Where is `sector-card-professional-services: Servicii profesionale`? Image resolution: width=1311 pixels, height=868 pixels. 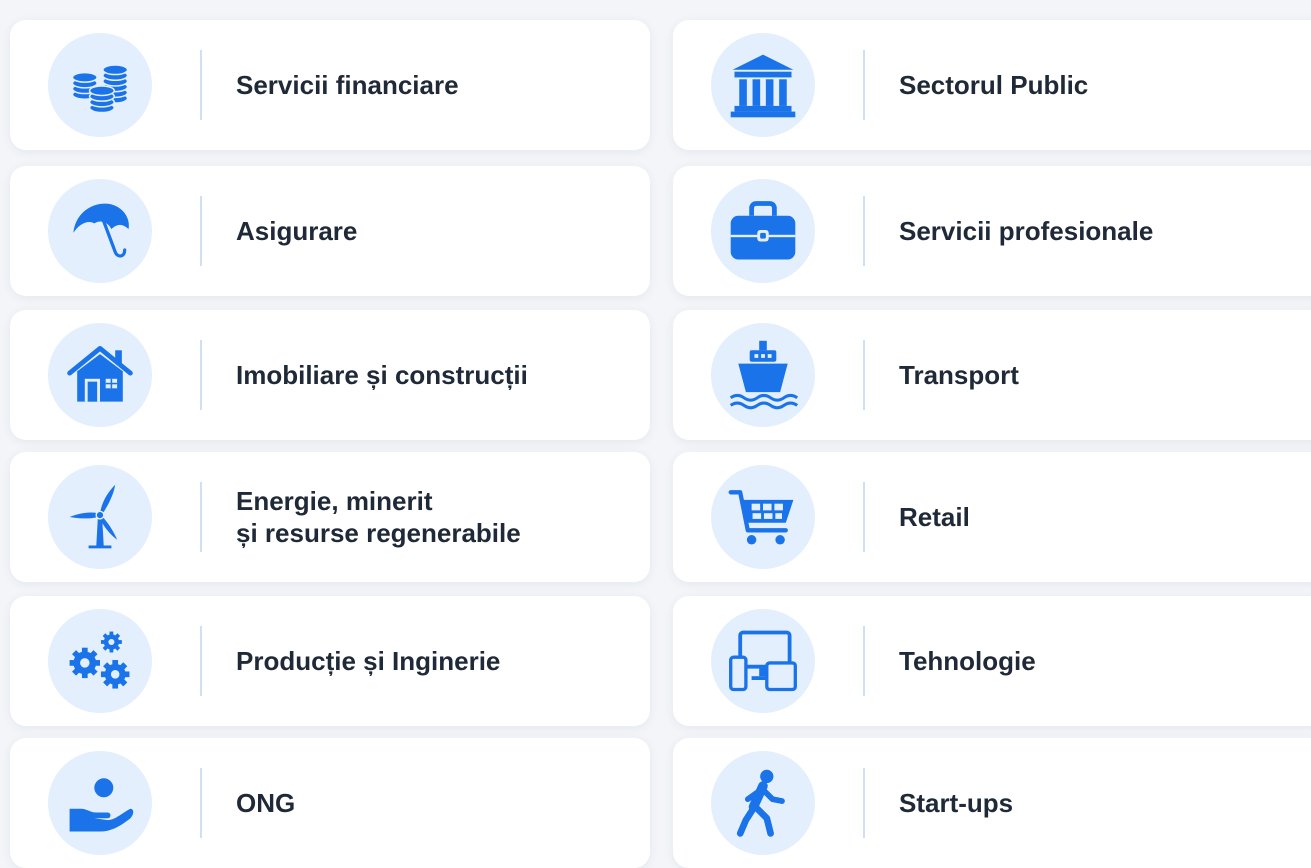 sector-card-professional-services: Servicii profesionale is located at coordinates (992, 231).